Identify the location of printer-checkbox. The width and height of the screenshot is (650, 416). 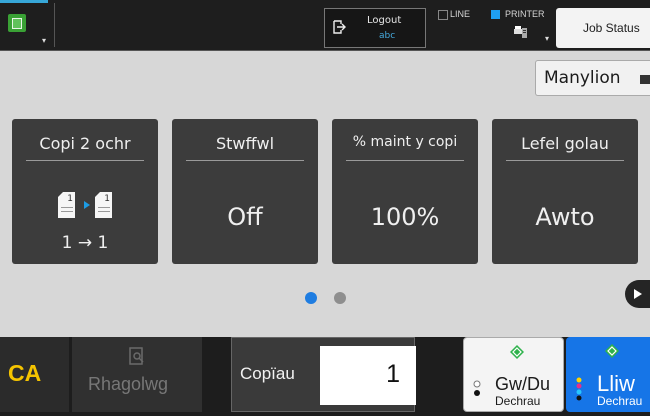
(495, 14).